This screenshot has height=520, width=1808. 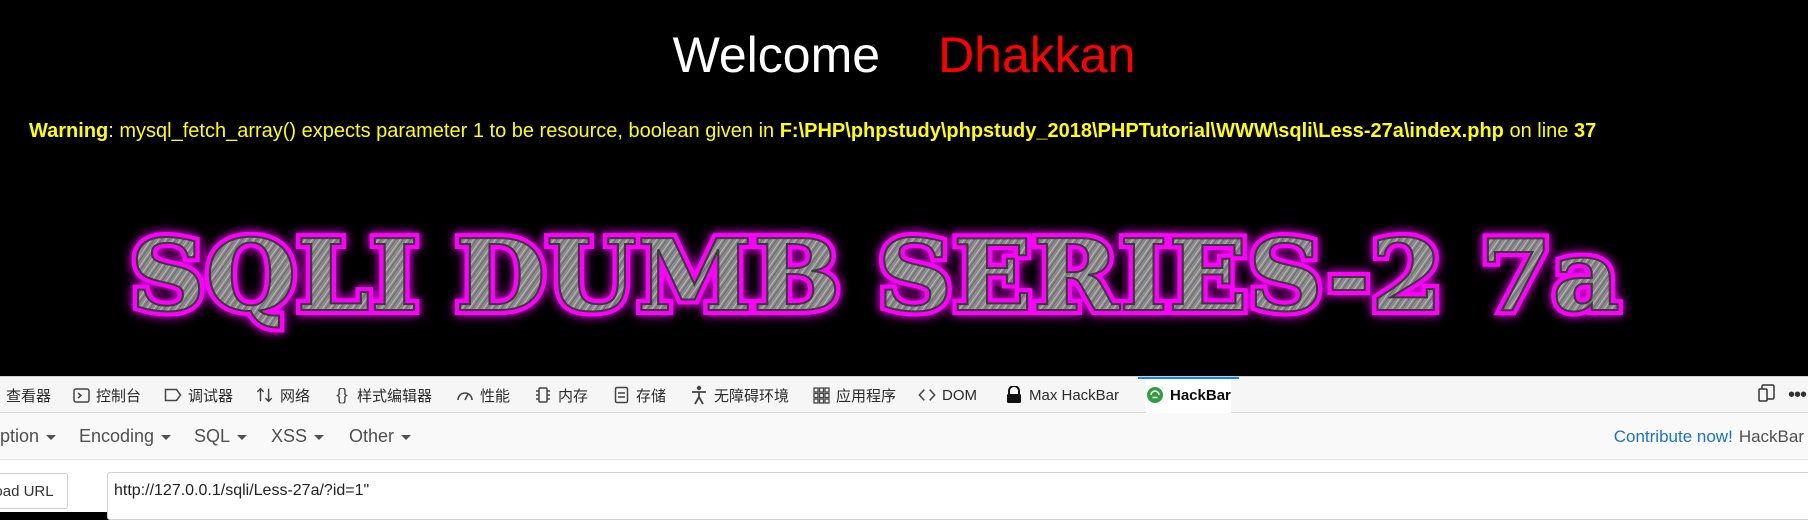 I want to click on tab-console: 控制台, so click(x=106, y=395).